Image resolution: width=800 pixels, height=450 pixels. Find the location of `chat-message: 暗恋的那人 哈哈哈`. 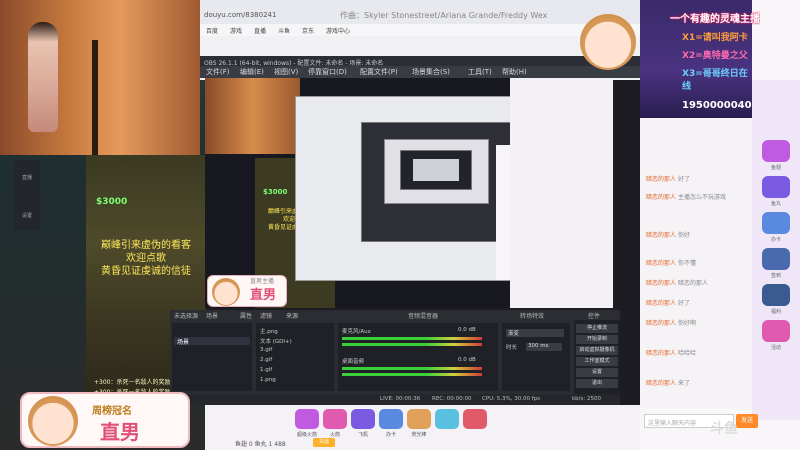

chat-message: 暗恋的那人 哈哈哈 is located at coordinates (671, 352).